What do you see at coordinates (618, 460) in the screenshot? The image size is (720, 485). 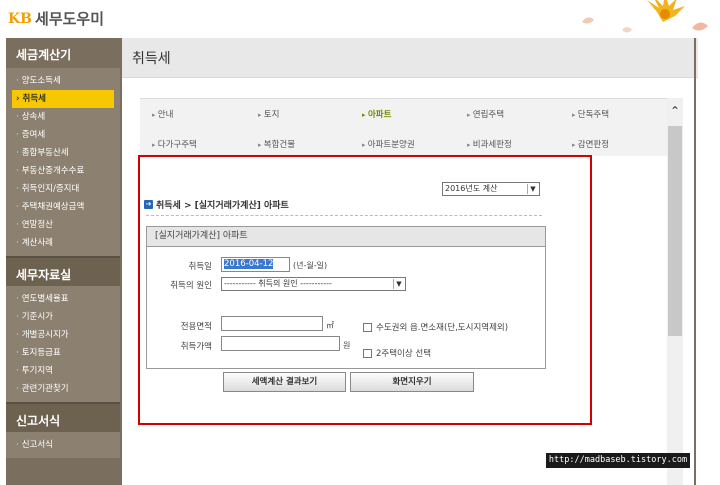 I see `watermark: http://madbaseb.tistory.com` at bounding box center [618, 460].